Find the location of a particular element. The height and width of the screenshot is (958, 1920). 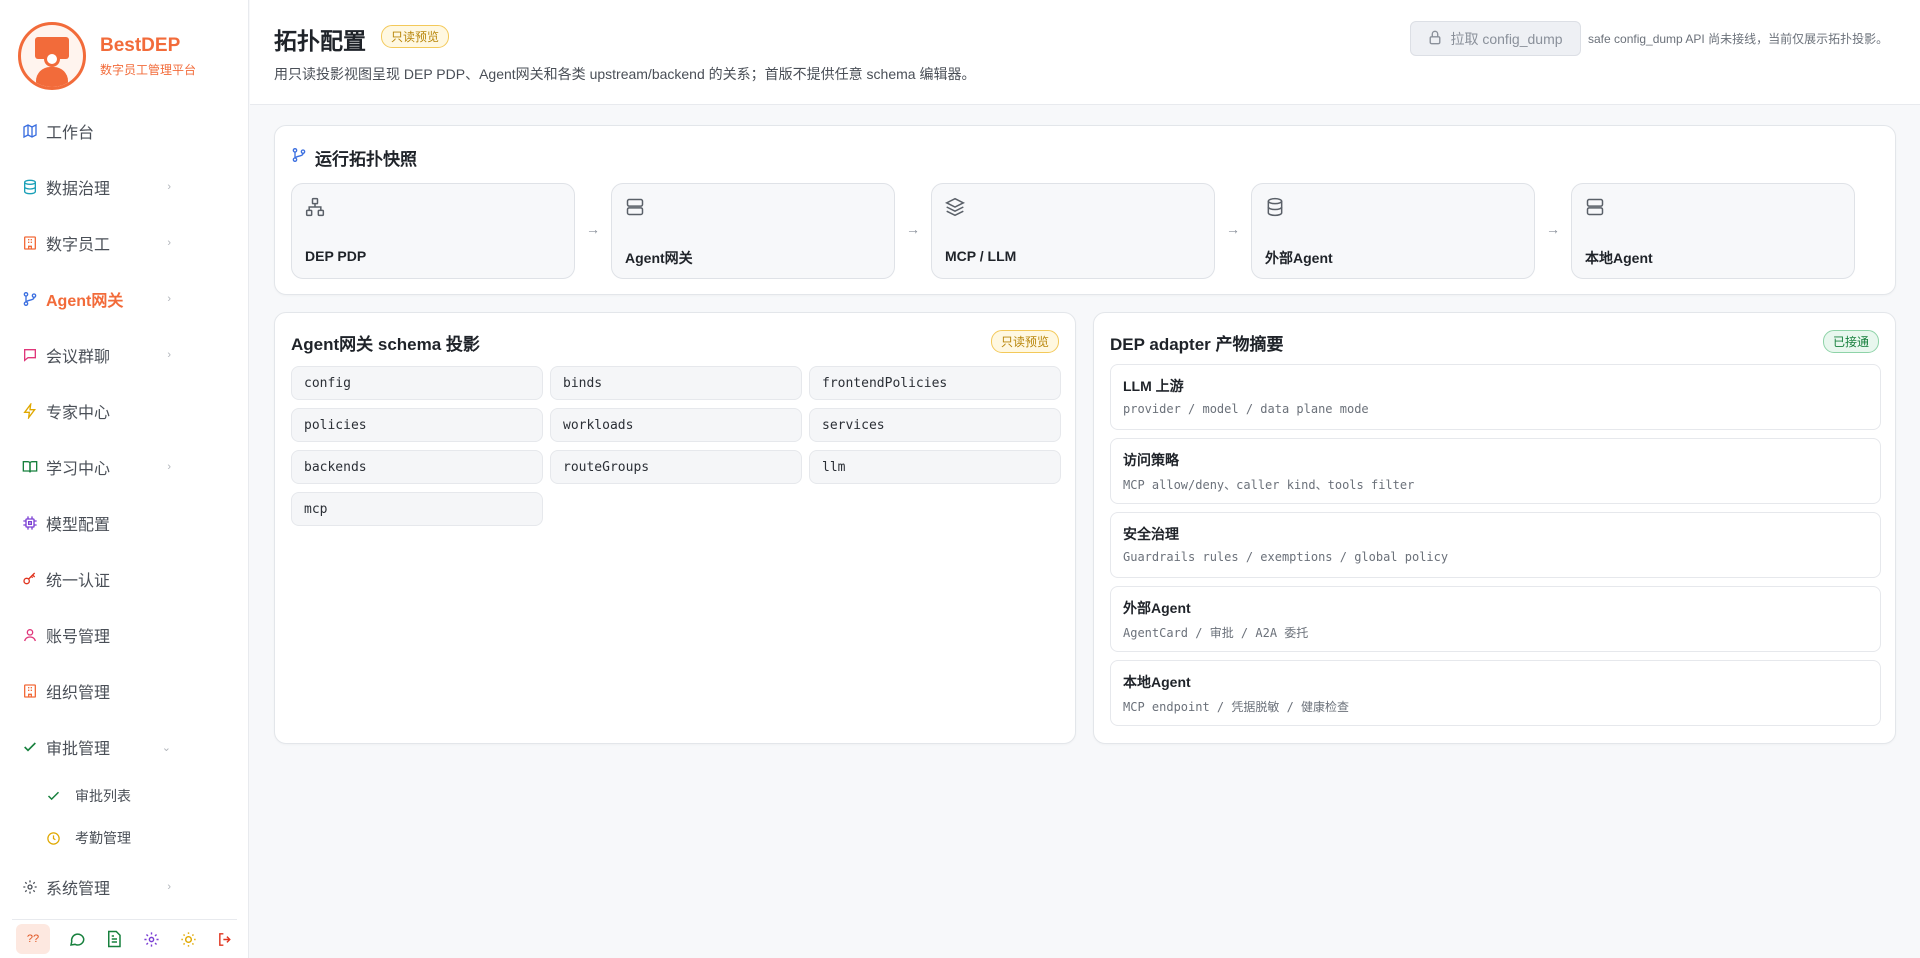

sidebar-item-label: 模型配置 is located at coordinates (78, 525).